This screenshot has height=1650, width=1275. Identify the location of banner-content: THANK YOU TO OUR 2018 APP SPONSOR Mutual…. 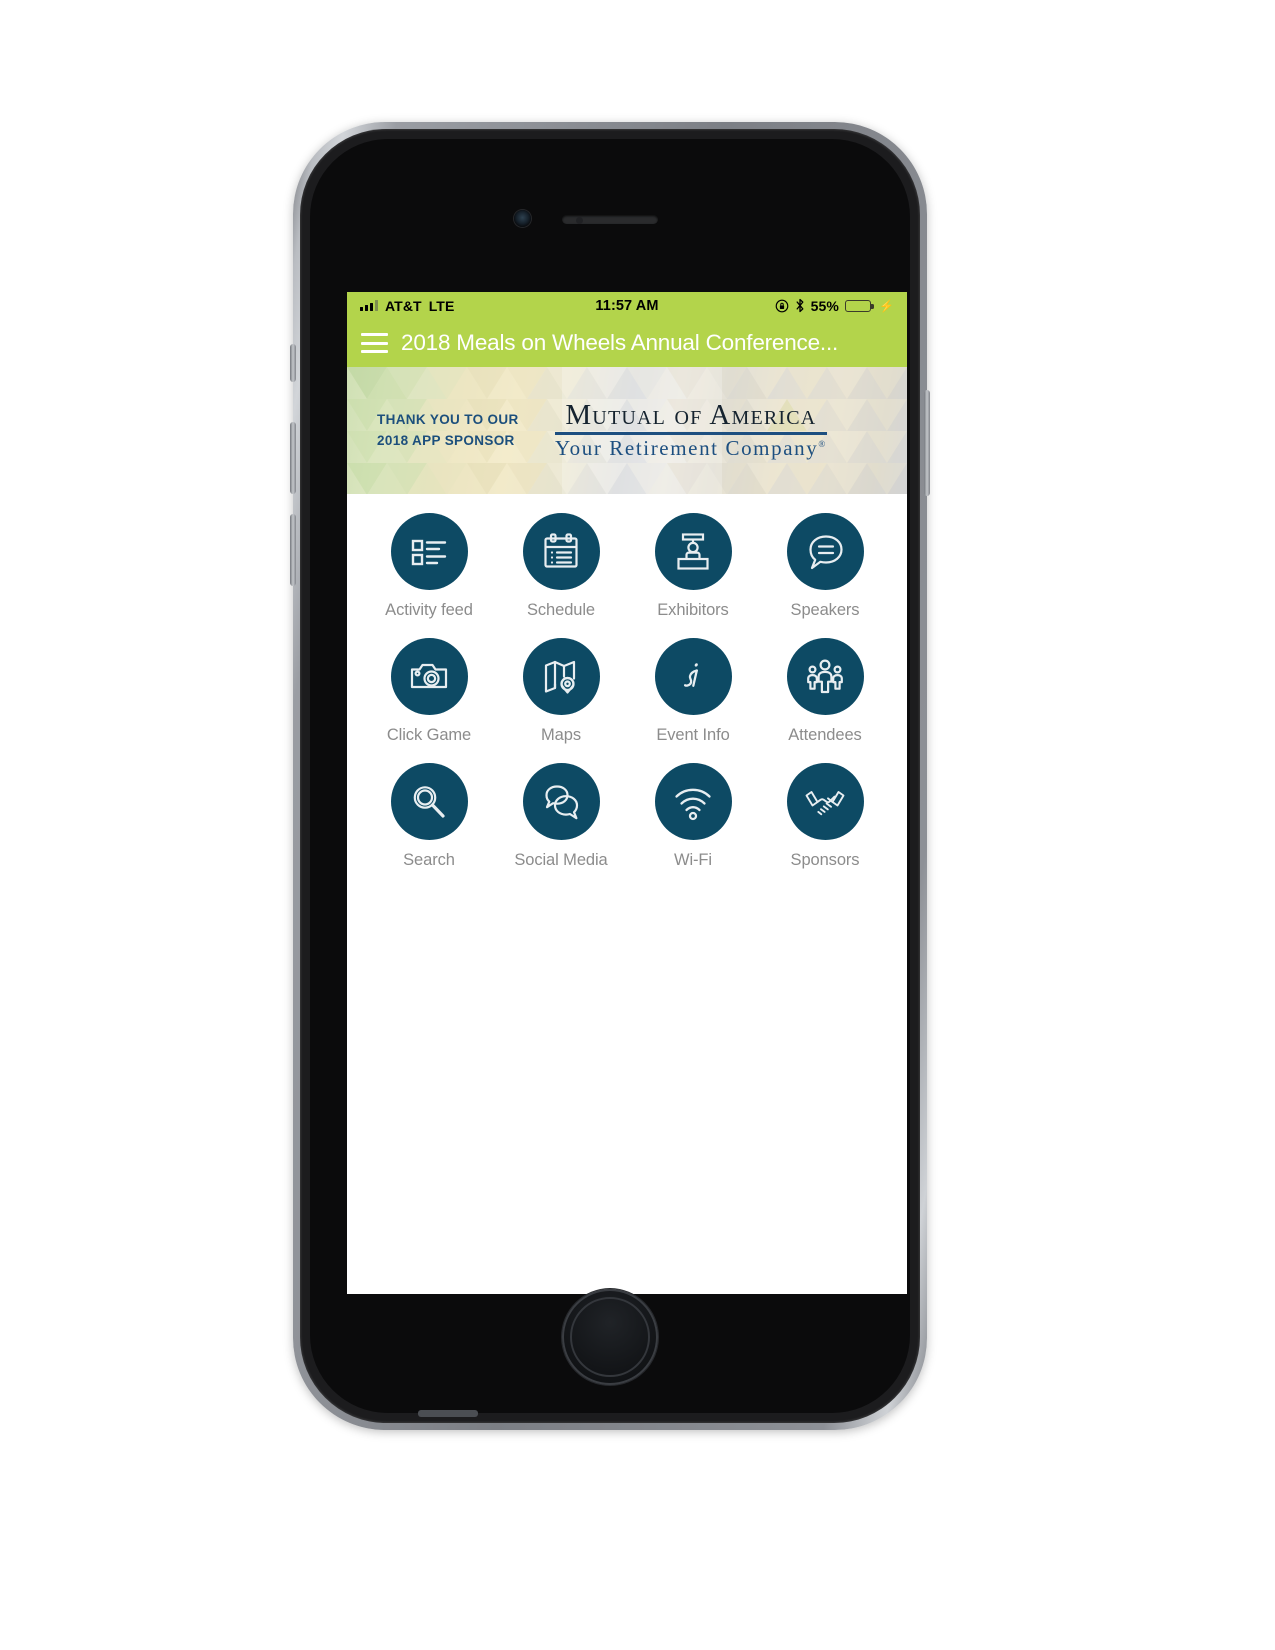
(627, 430).